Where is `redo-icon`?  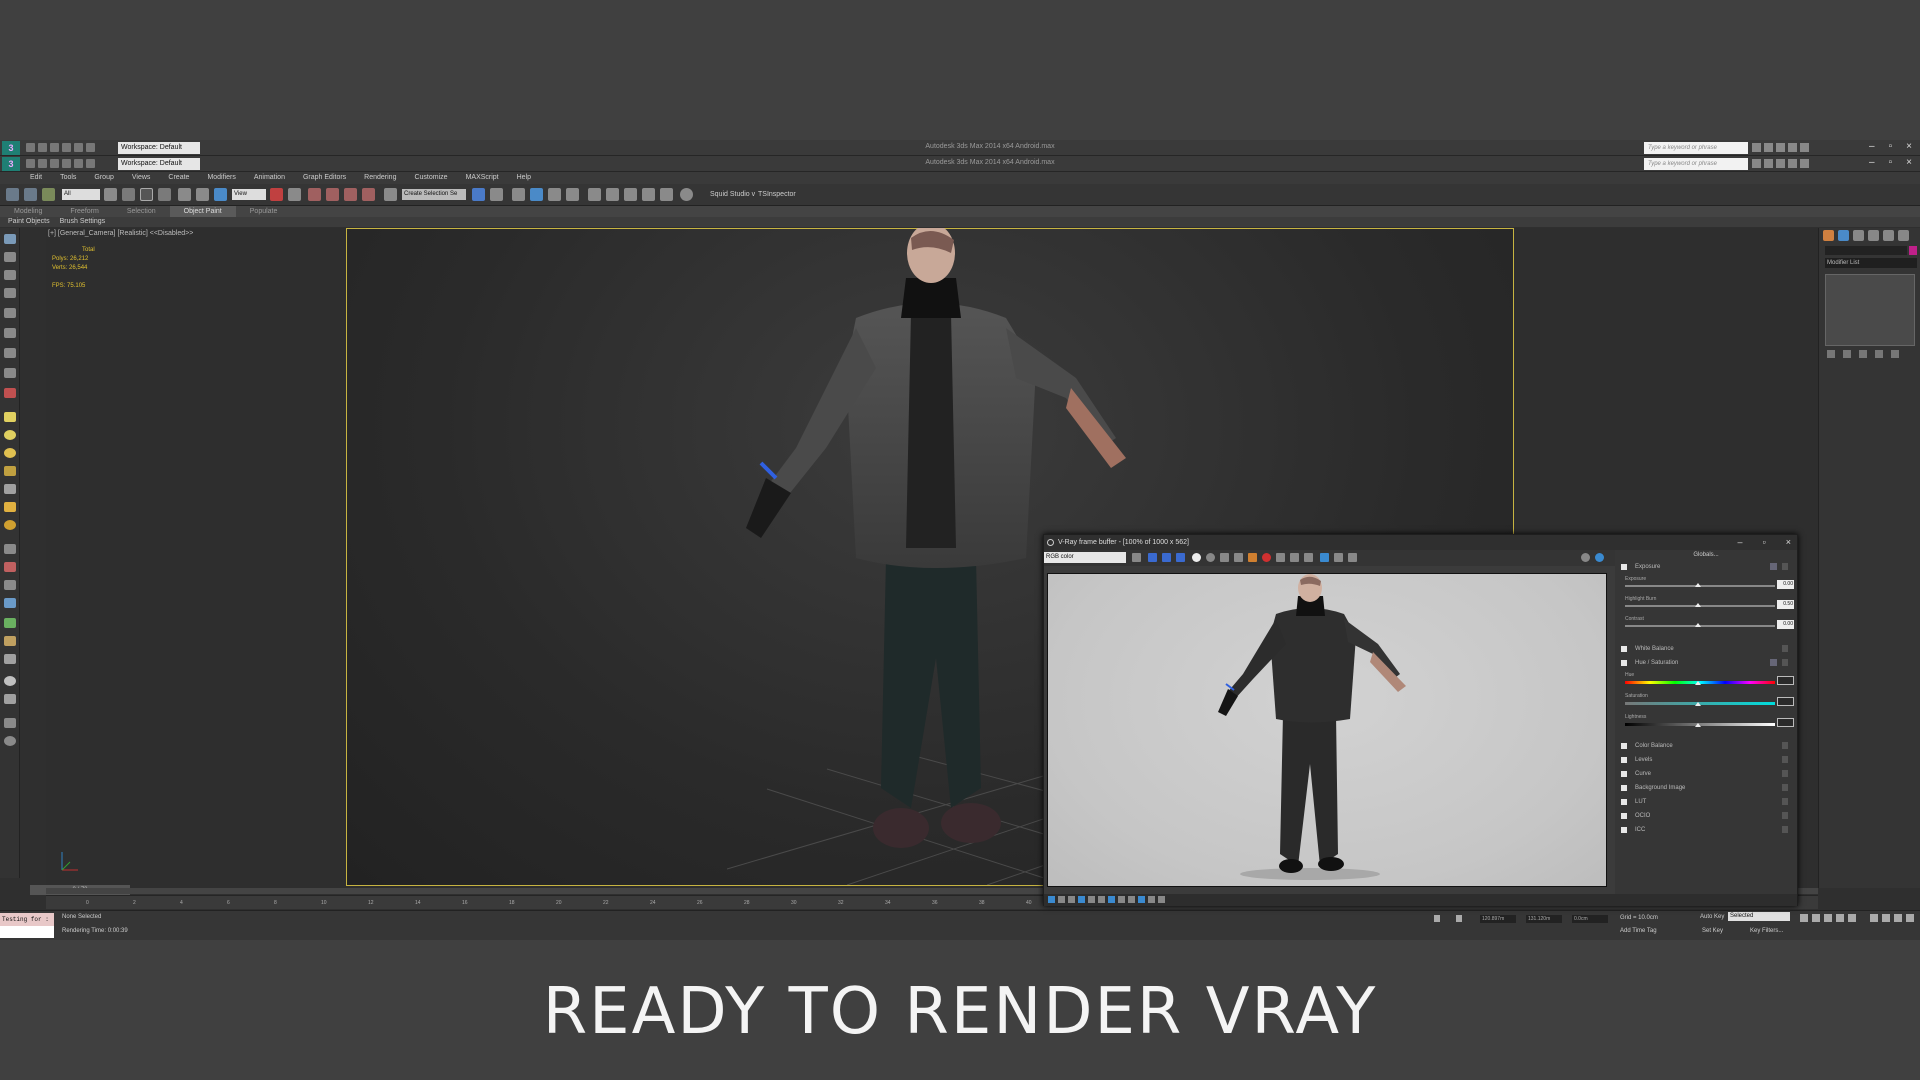 redo-icon is located at coordinates (78, 147).